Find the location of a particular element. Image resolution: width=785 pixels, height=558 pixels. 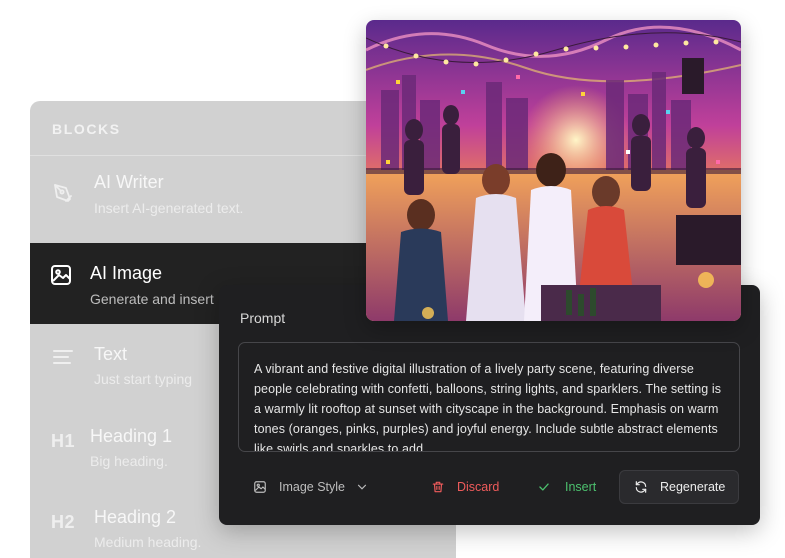

check-icon is located at coordinates (544, 487).